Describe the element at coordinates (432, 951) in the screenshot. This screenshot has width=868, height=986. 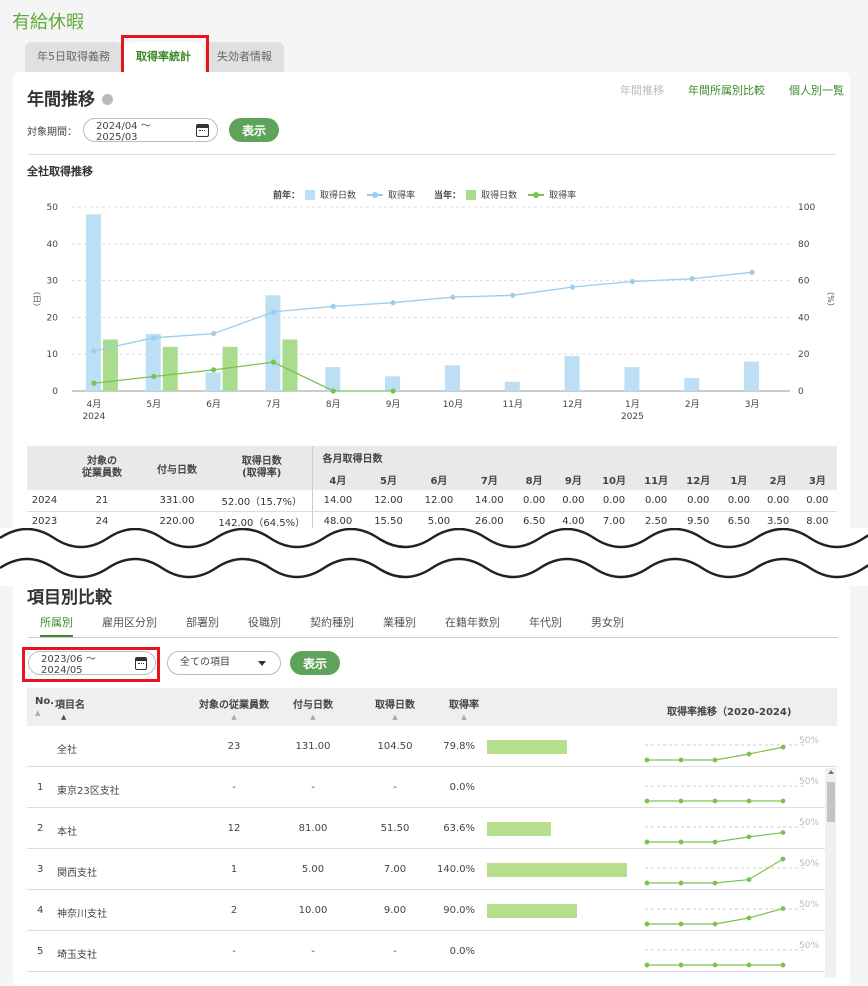
I see `table-row: 5 埼玉支社 - - - 0.0% 50%` at that location.